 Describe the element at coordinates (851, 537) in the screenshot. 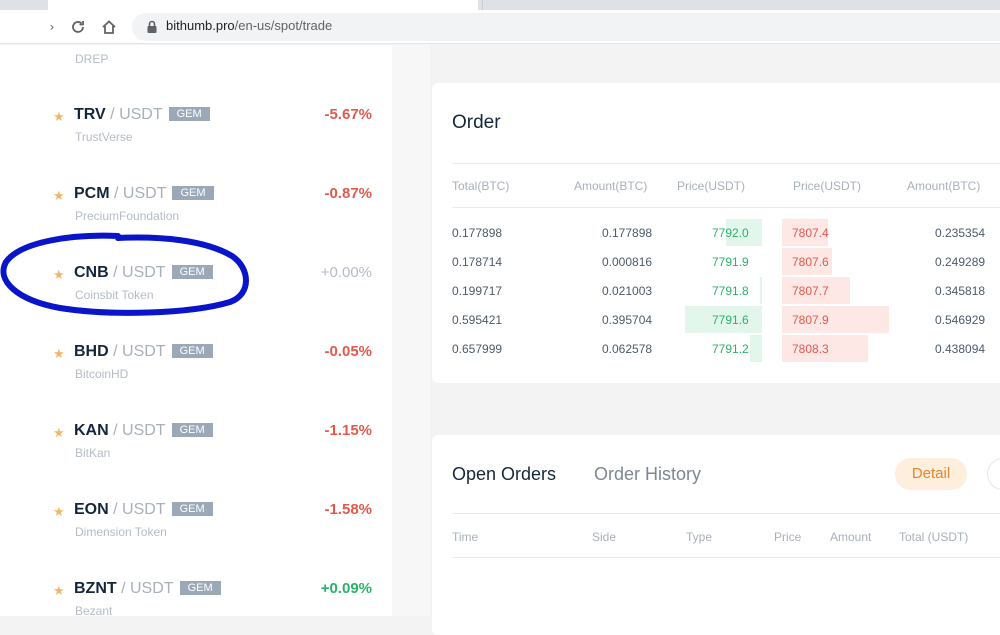

I see `col-header-amount: Amount` at that location.